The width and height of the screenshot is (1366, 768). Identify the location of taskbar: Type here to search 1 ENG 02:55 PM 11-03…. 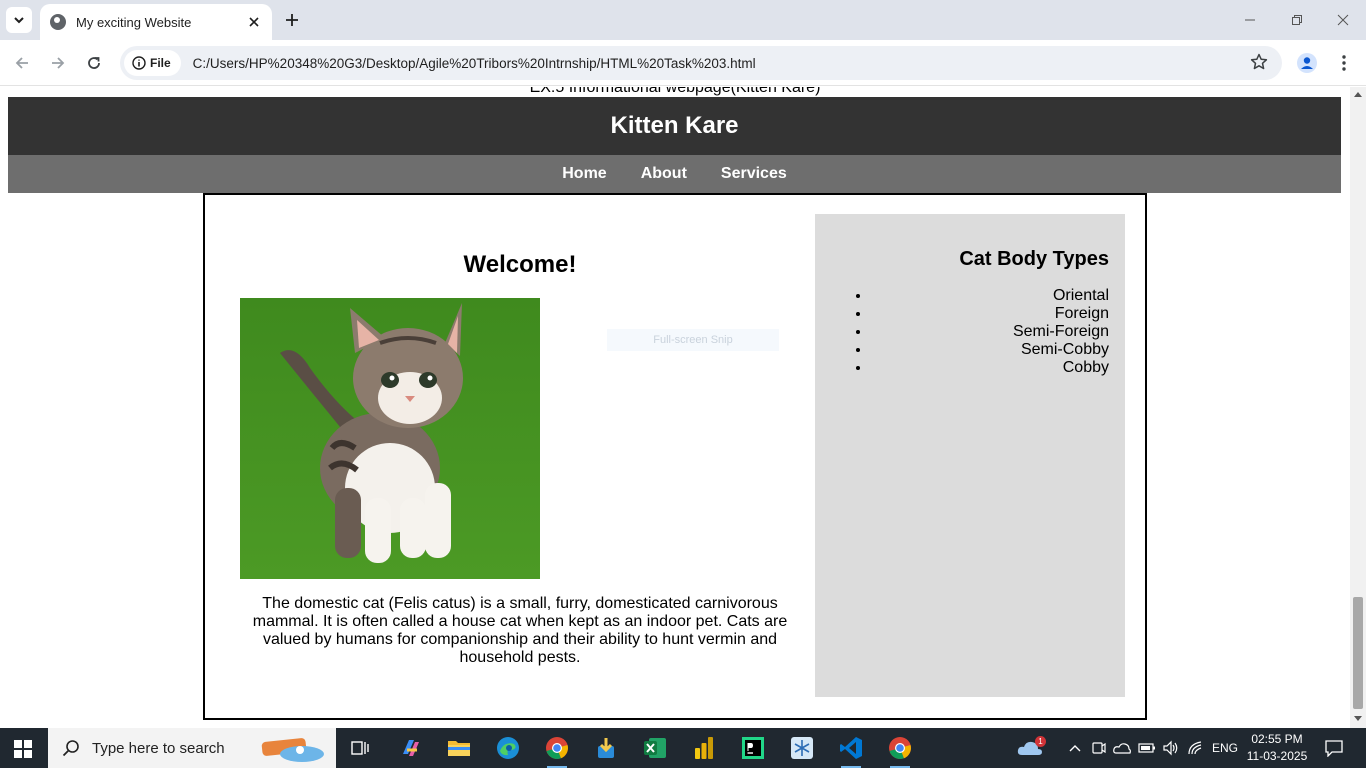
(683, 748).